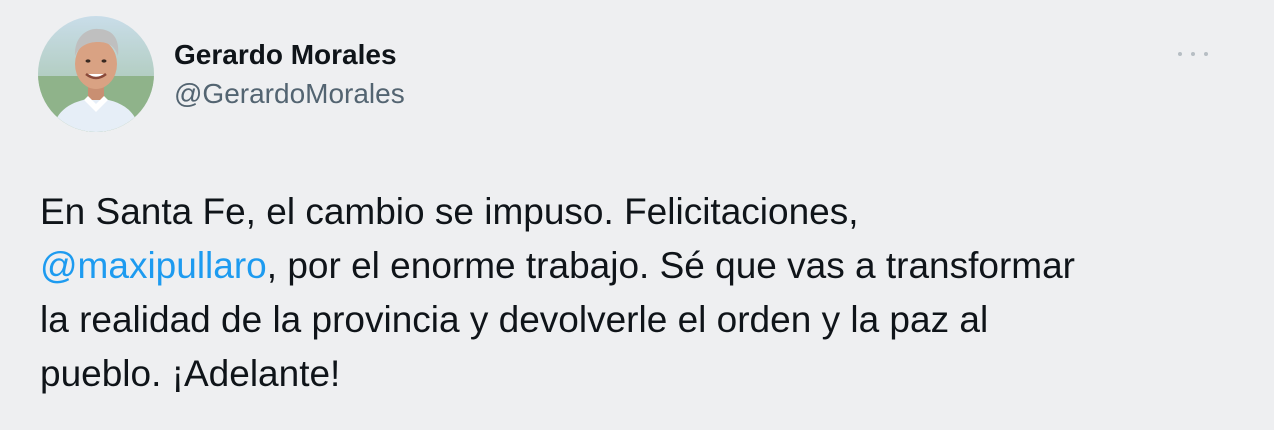 Image resolution: width=1274 pixels, height=430 pixels. What do you see at coordinates (289, 94) in the screenshot?
I see `author-handle: @GerardoMorales` at bounding box center [289, 94].